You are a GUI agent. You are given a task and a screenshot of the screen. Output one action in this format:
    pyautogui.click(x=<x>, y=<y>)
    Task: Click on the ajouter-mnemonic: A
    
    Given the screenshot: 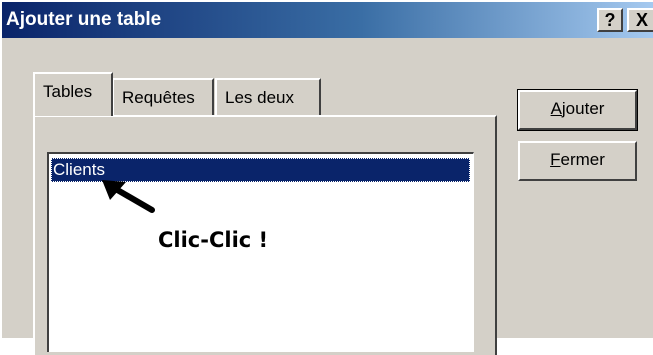 What is the action you would take?
    pyautogui.click(x=556, y=108)
    